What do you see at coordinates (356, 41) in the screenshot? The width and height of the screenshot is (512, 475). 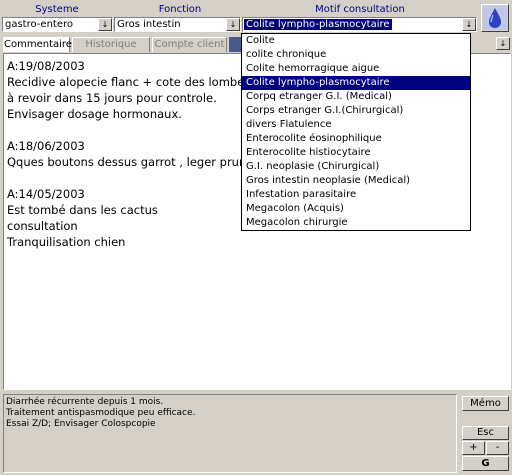 I see `dropdown-item: Colite` at bounding box center [356, 41].